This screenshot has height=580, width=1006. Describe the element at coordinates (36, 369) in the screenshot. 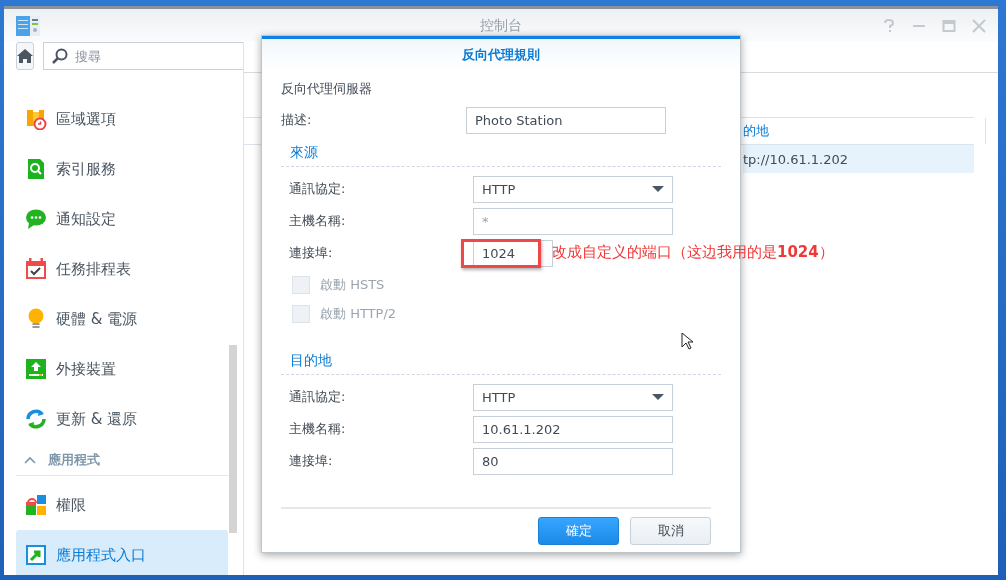

I see `upload-drive-icon` at that location.